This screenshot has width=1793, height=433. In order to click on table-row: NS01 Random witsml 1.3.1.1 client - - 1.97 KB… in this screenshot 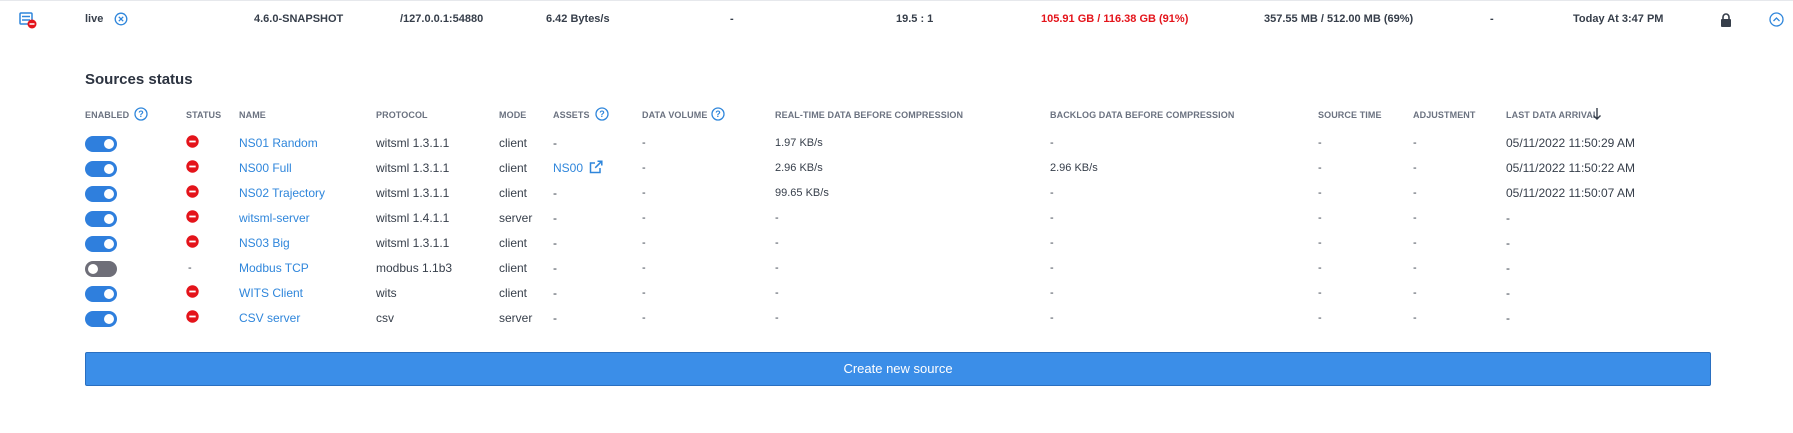, I will do `click(896, 142)`.